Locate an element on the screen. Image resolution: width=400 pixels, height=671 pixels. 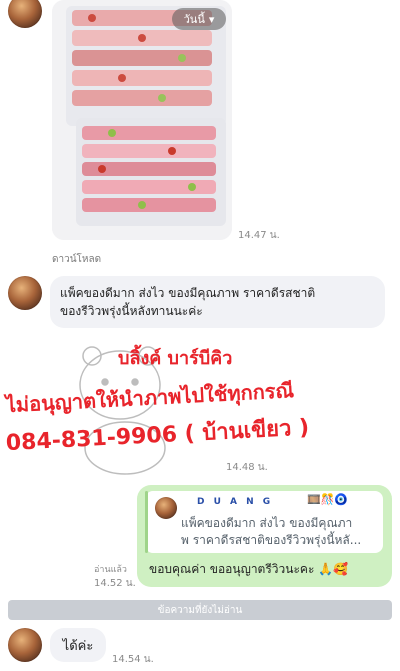
today-dropdown: วันนี้ ▾ is located at coordinates (199, 19).